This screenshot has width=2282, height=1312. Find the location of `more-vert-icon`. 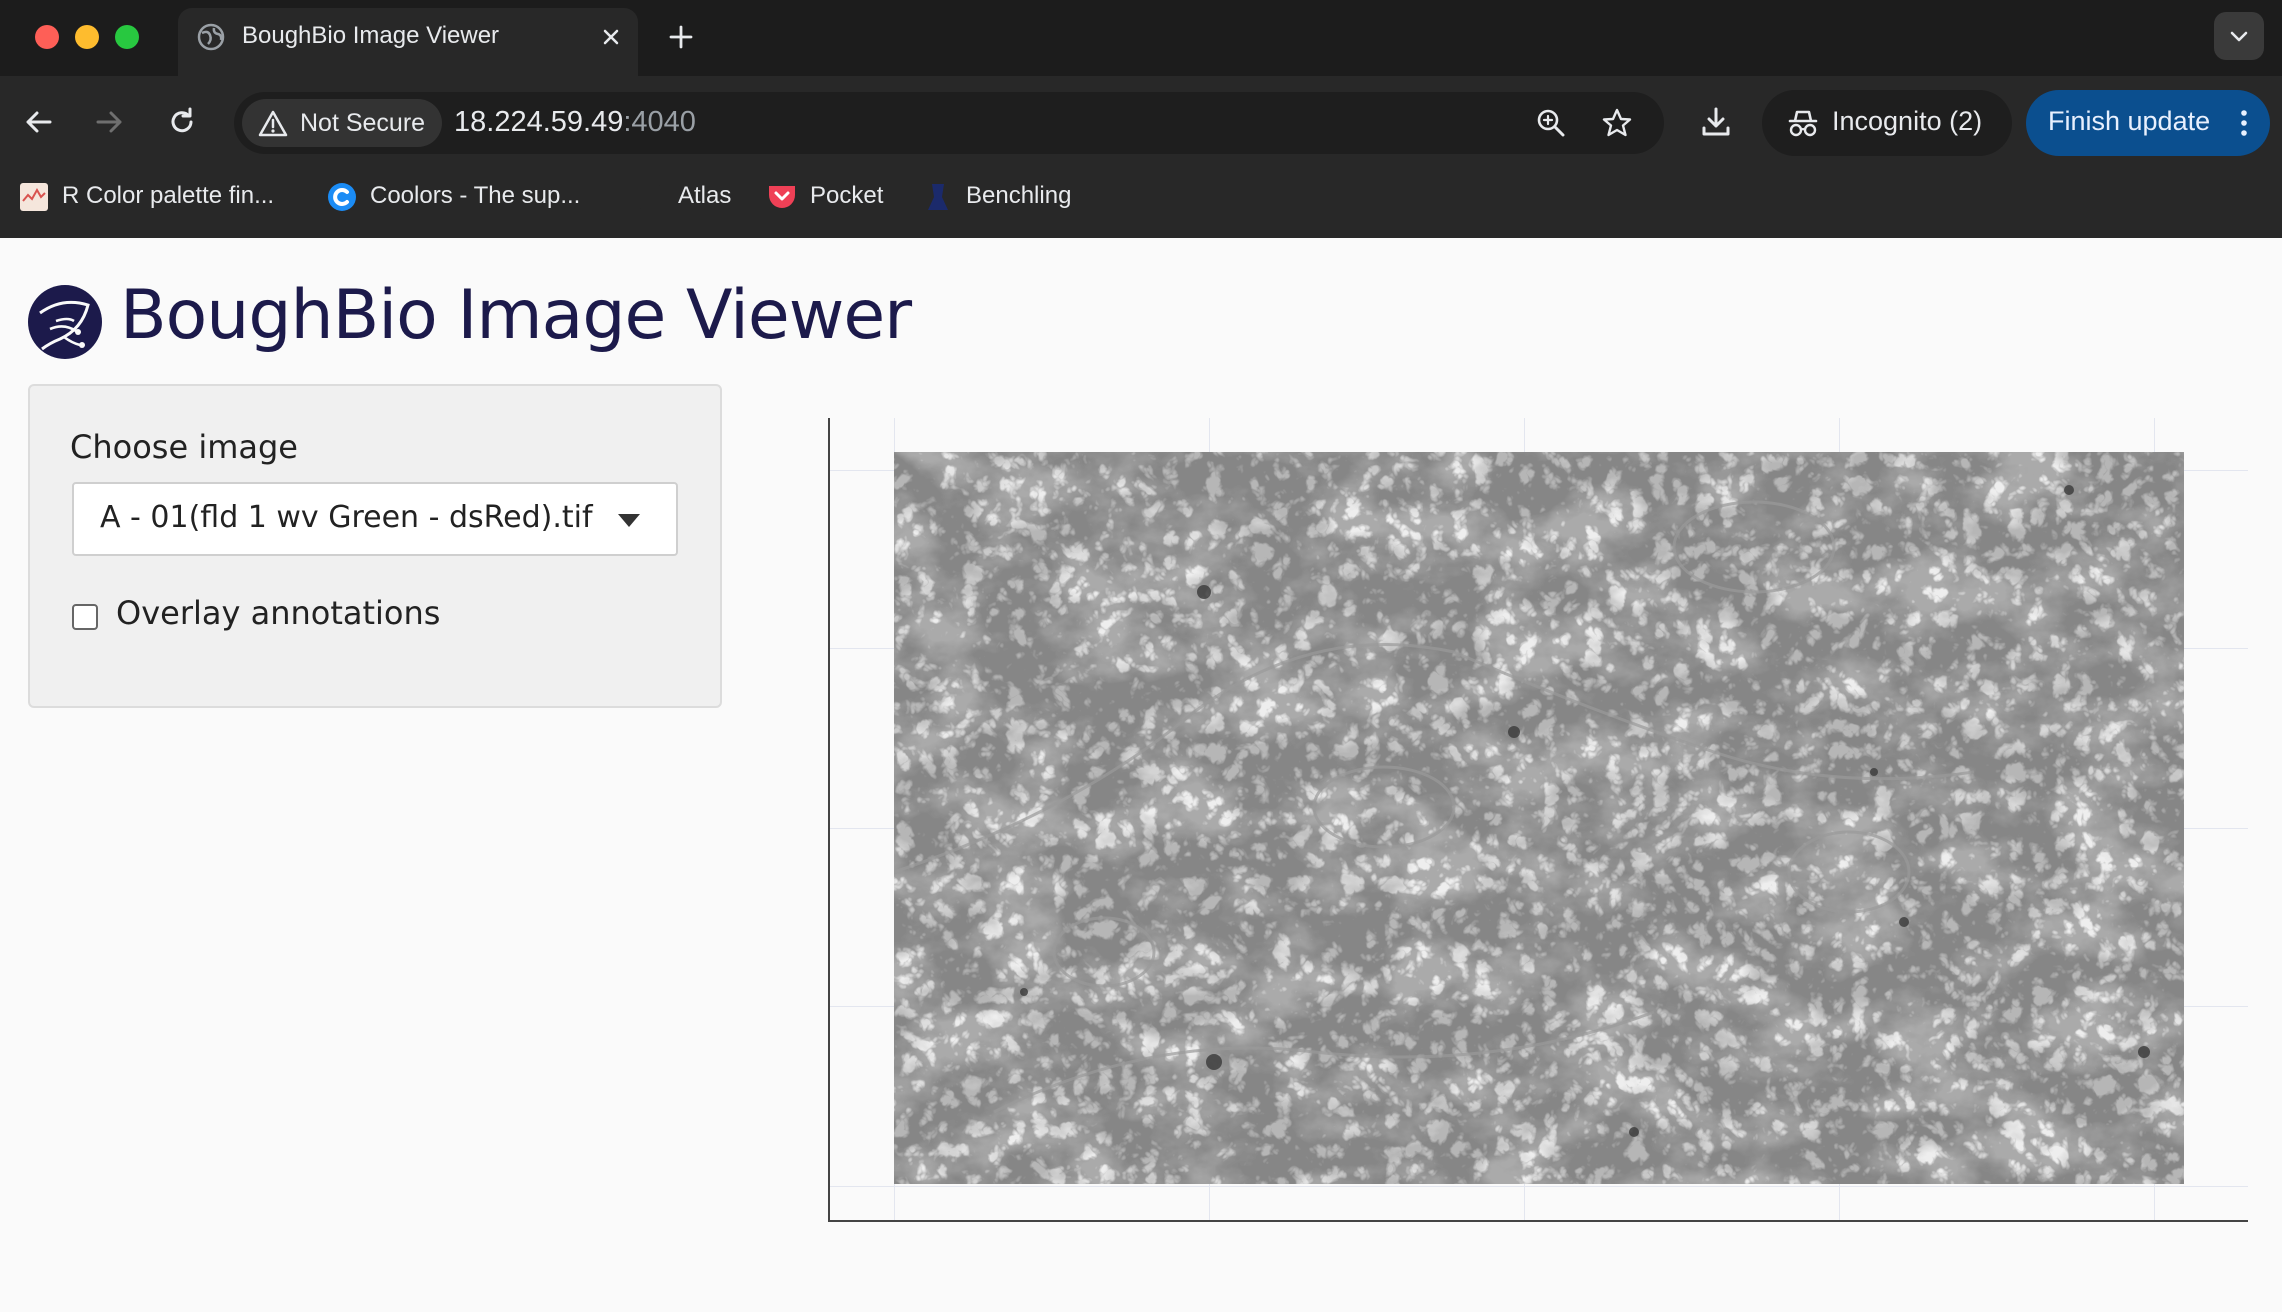

more-vert-icon is located at coordinates (2244, 123).